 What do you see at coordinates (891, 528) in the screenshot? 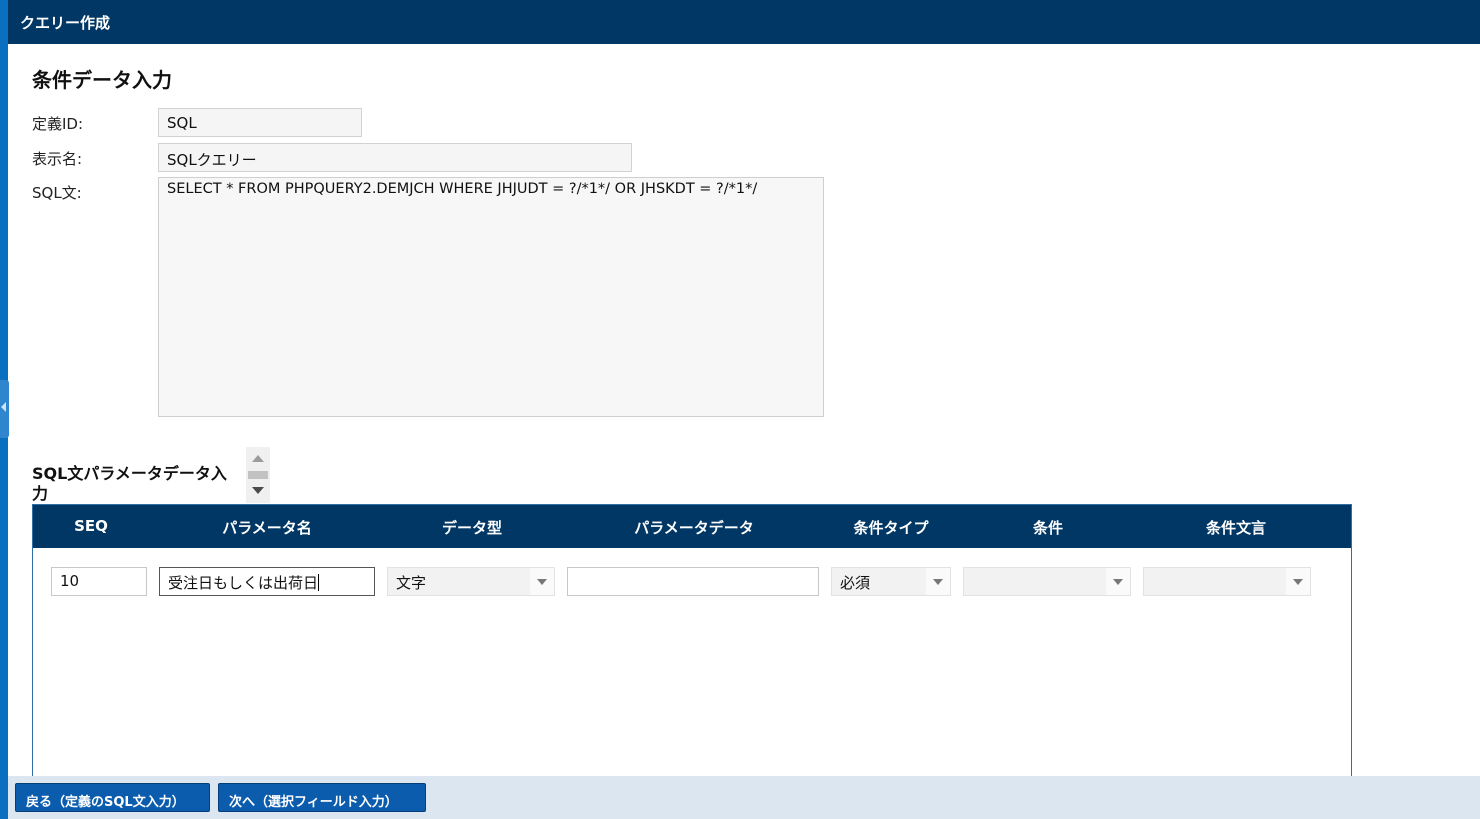
I see `header-cond-type: 条件タイプ` at bounding box center [891, 528].